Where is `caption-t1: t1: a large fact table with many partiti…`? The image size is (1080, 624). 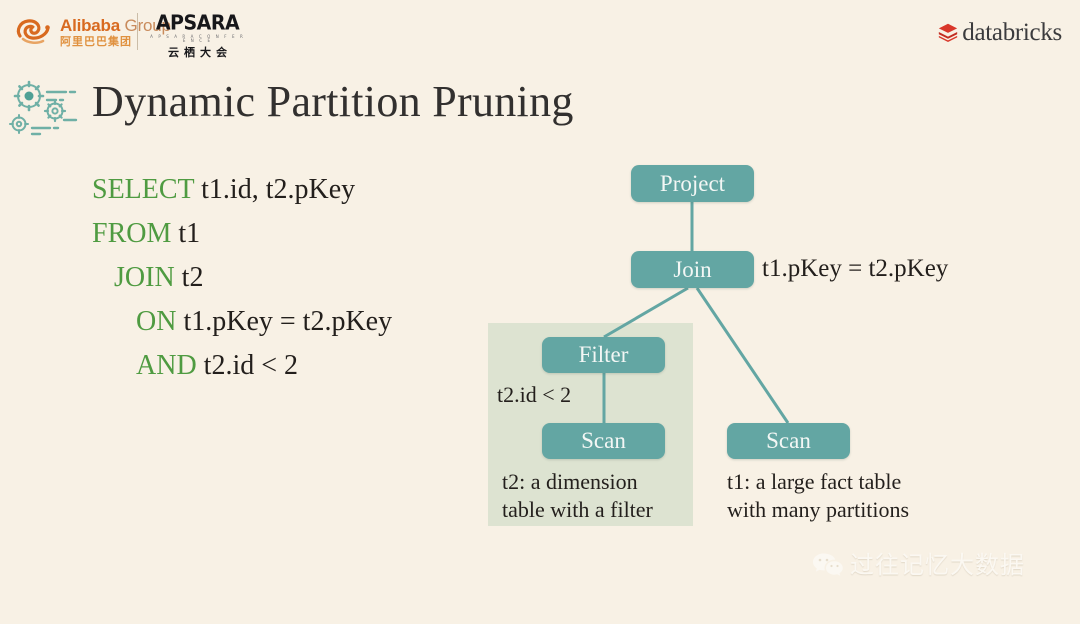 caption-t1: t1: a large fact table with many partiti… is located at coordinates (842, 496).